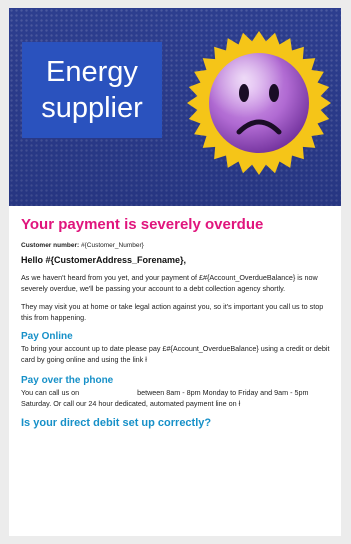  What do you see at coordinates (67, 380) in the screenshot?
I see `pay-phone-heading: Pay over the phone` at bounding box center [67, 380].